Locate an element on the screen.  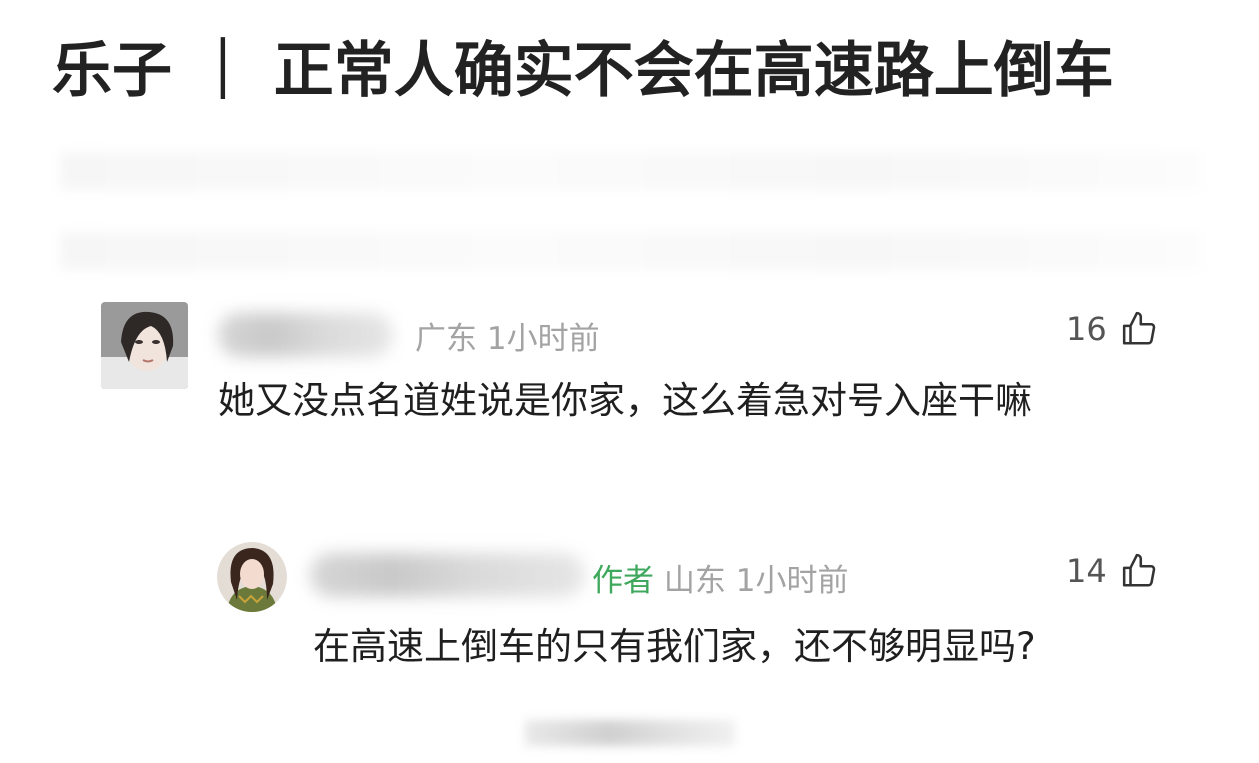
commenter-avatar is located at coordinates (144, 345).